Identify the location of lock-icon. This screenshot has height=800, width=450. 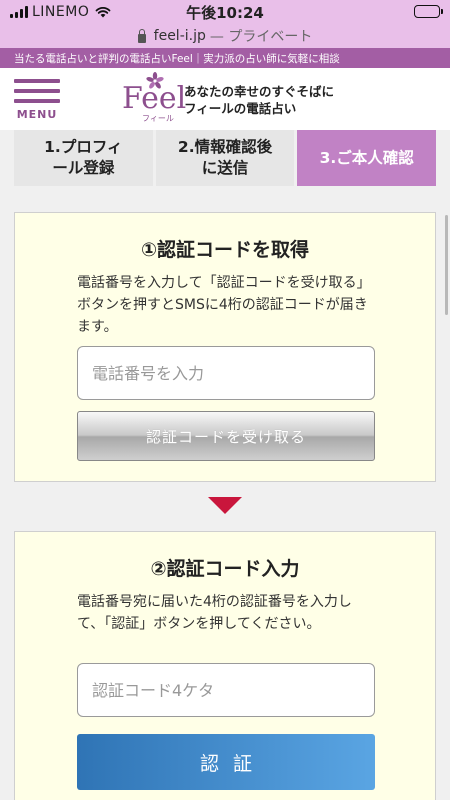
(141, 35).